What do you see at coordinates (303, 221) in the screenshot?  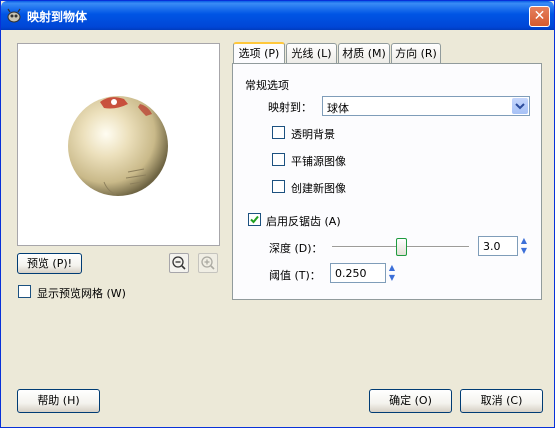 I see `antialias-label: 启用反锯齿 (A)` at bounding box center [303, 221].